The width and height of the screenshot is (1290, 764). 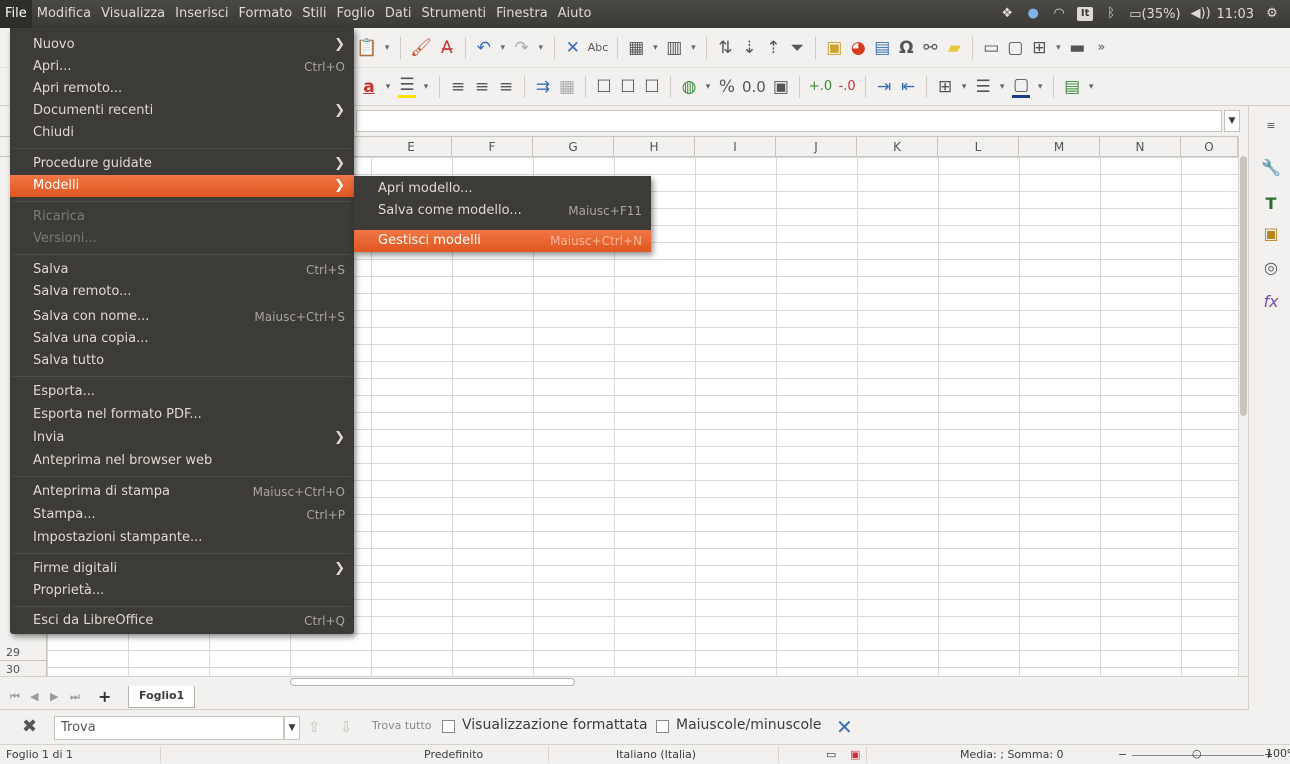 What do you see at coordinates (1270, 753) in the screenshot?
I see `zoom-level: 100%` at bounding box center [1270, 753].